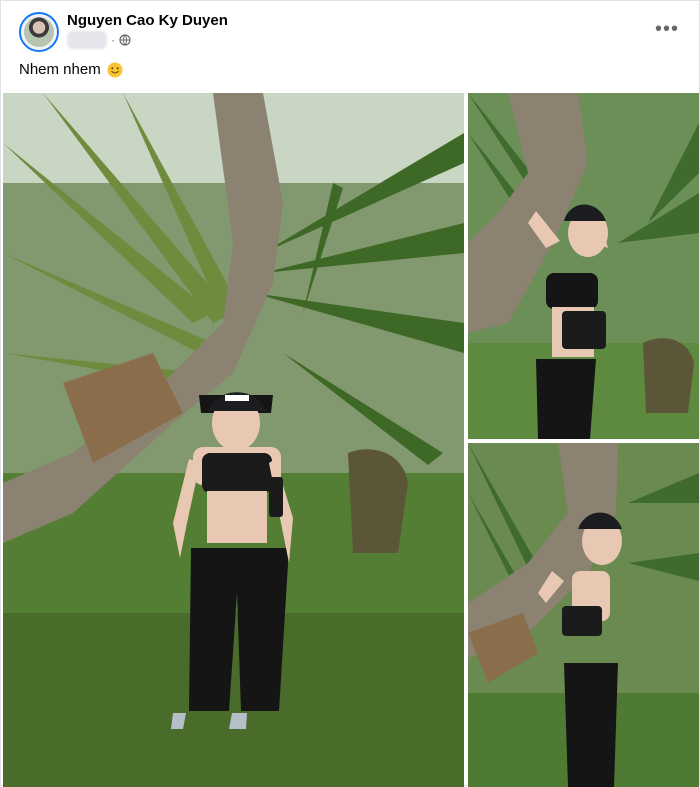  I want to click on more-horizontal-icon: •••, so click(666, 29).